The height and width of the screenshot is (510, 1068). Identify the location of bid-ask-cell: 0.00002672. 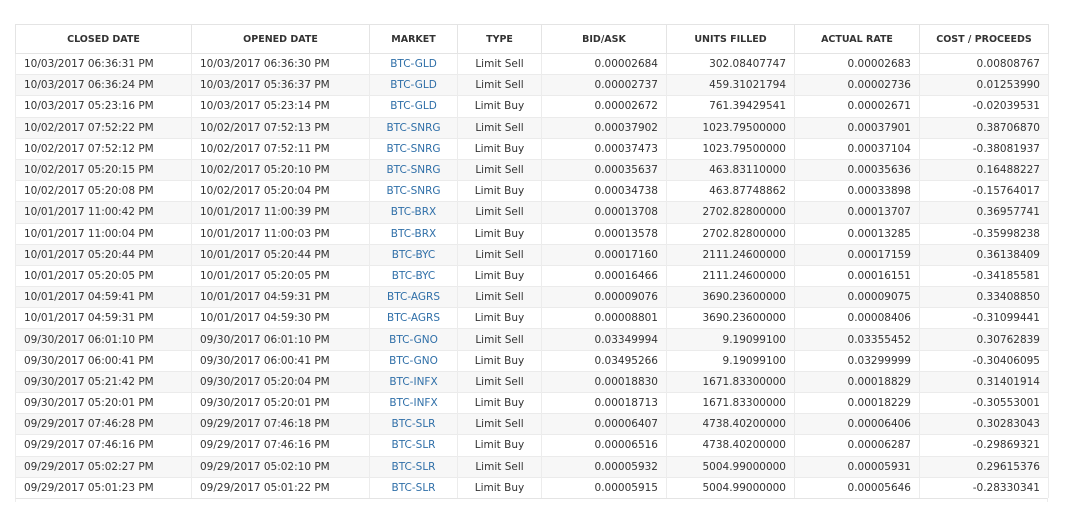
(604, 106).